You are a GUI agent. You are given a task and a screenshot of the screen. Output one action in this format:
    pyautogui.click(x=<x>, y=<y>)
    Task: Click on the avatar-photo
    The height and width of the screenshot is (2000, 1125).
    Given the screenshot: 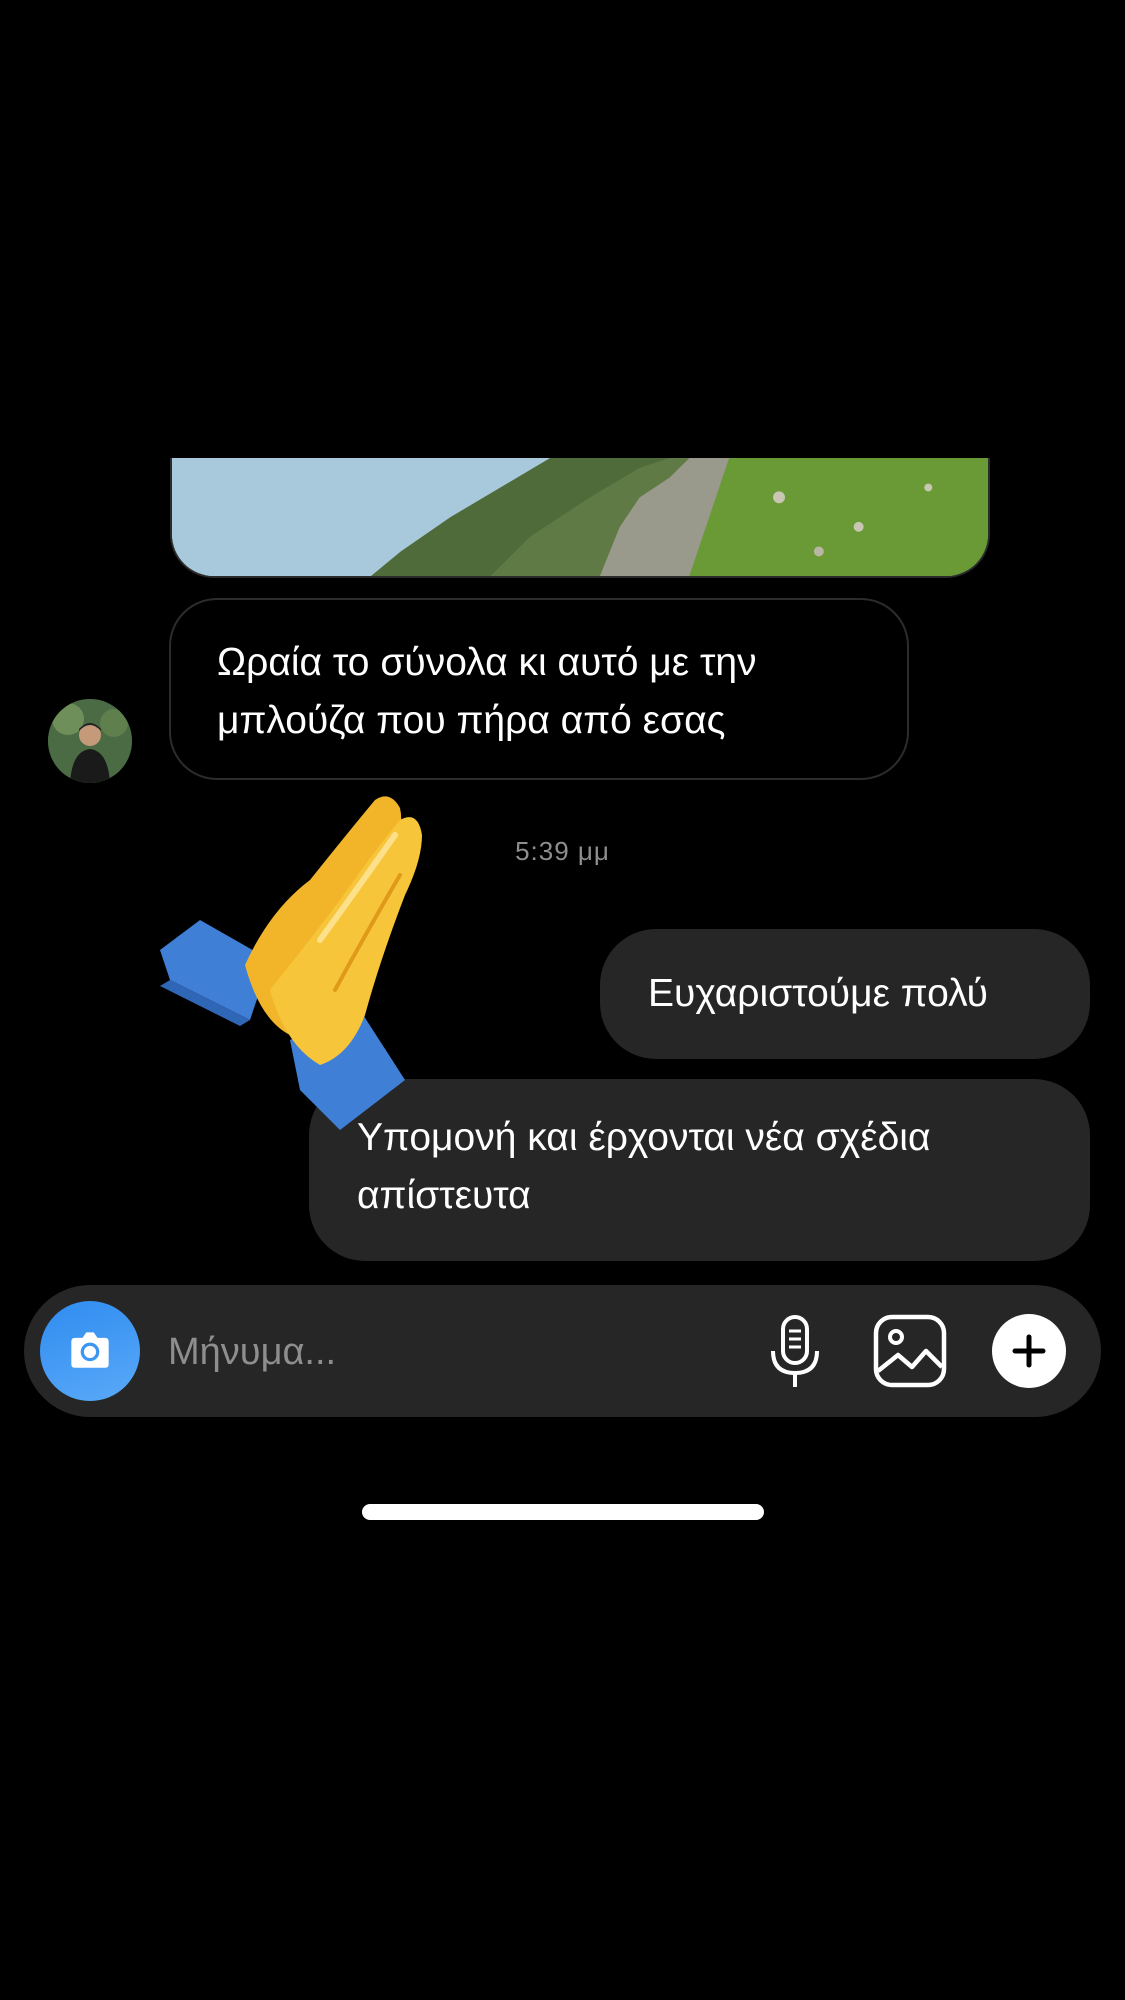 What is the action you would take?
    pyautogui.click(x=90, y=741)
    